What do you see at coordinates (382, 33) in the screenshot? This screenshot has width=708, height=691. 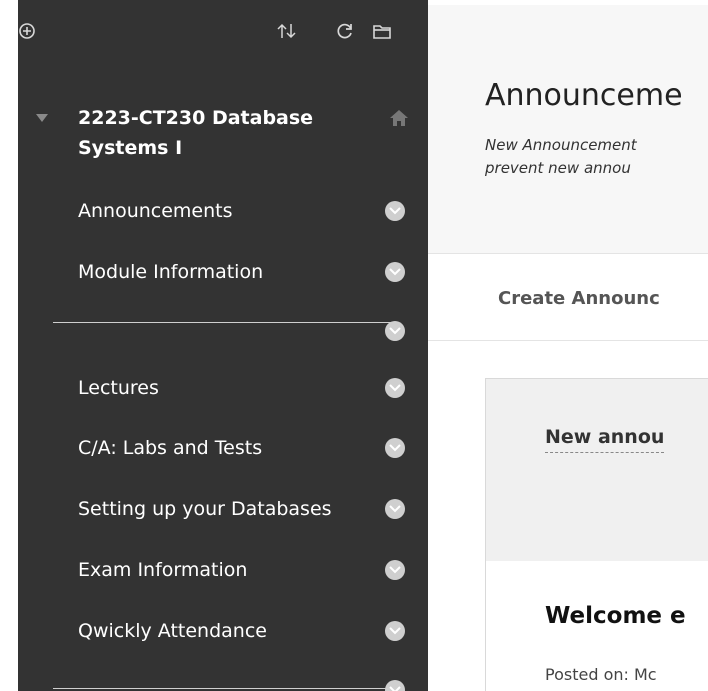 I see `folder-icon` at bounding box center [382, 33].